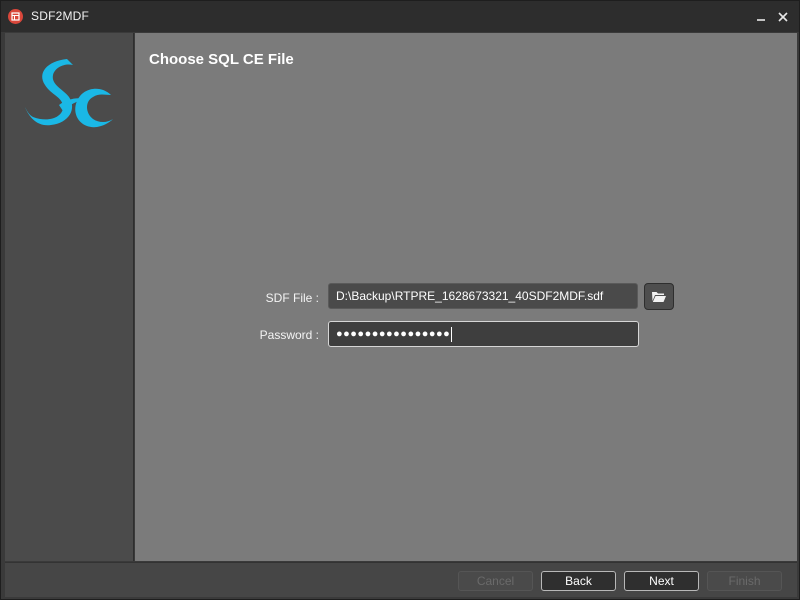  Describe the element at coordinates (452, 334) in the screenshot. I see `text-caret` at that location.